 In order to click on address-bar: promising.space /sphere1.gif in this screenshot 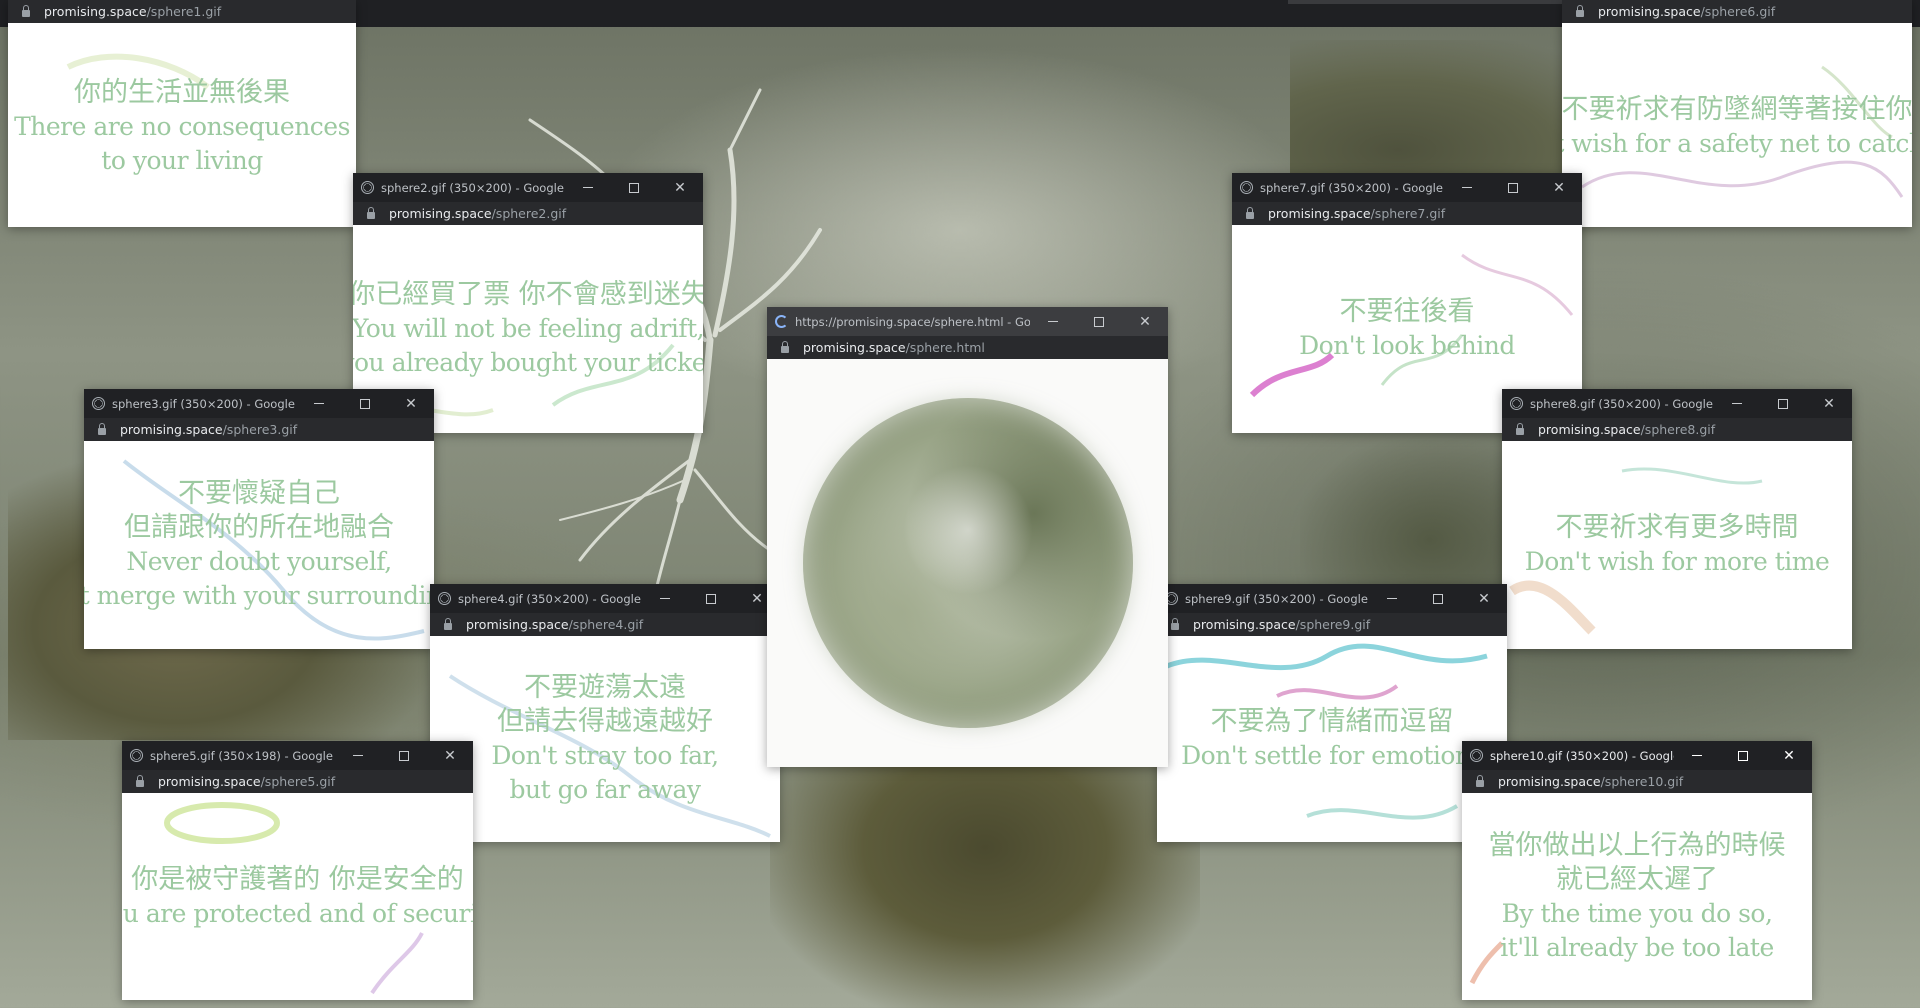, I will do `click(182, 11)`.